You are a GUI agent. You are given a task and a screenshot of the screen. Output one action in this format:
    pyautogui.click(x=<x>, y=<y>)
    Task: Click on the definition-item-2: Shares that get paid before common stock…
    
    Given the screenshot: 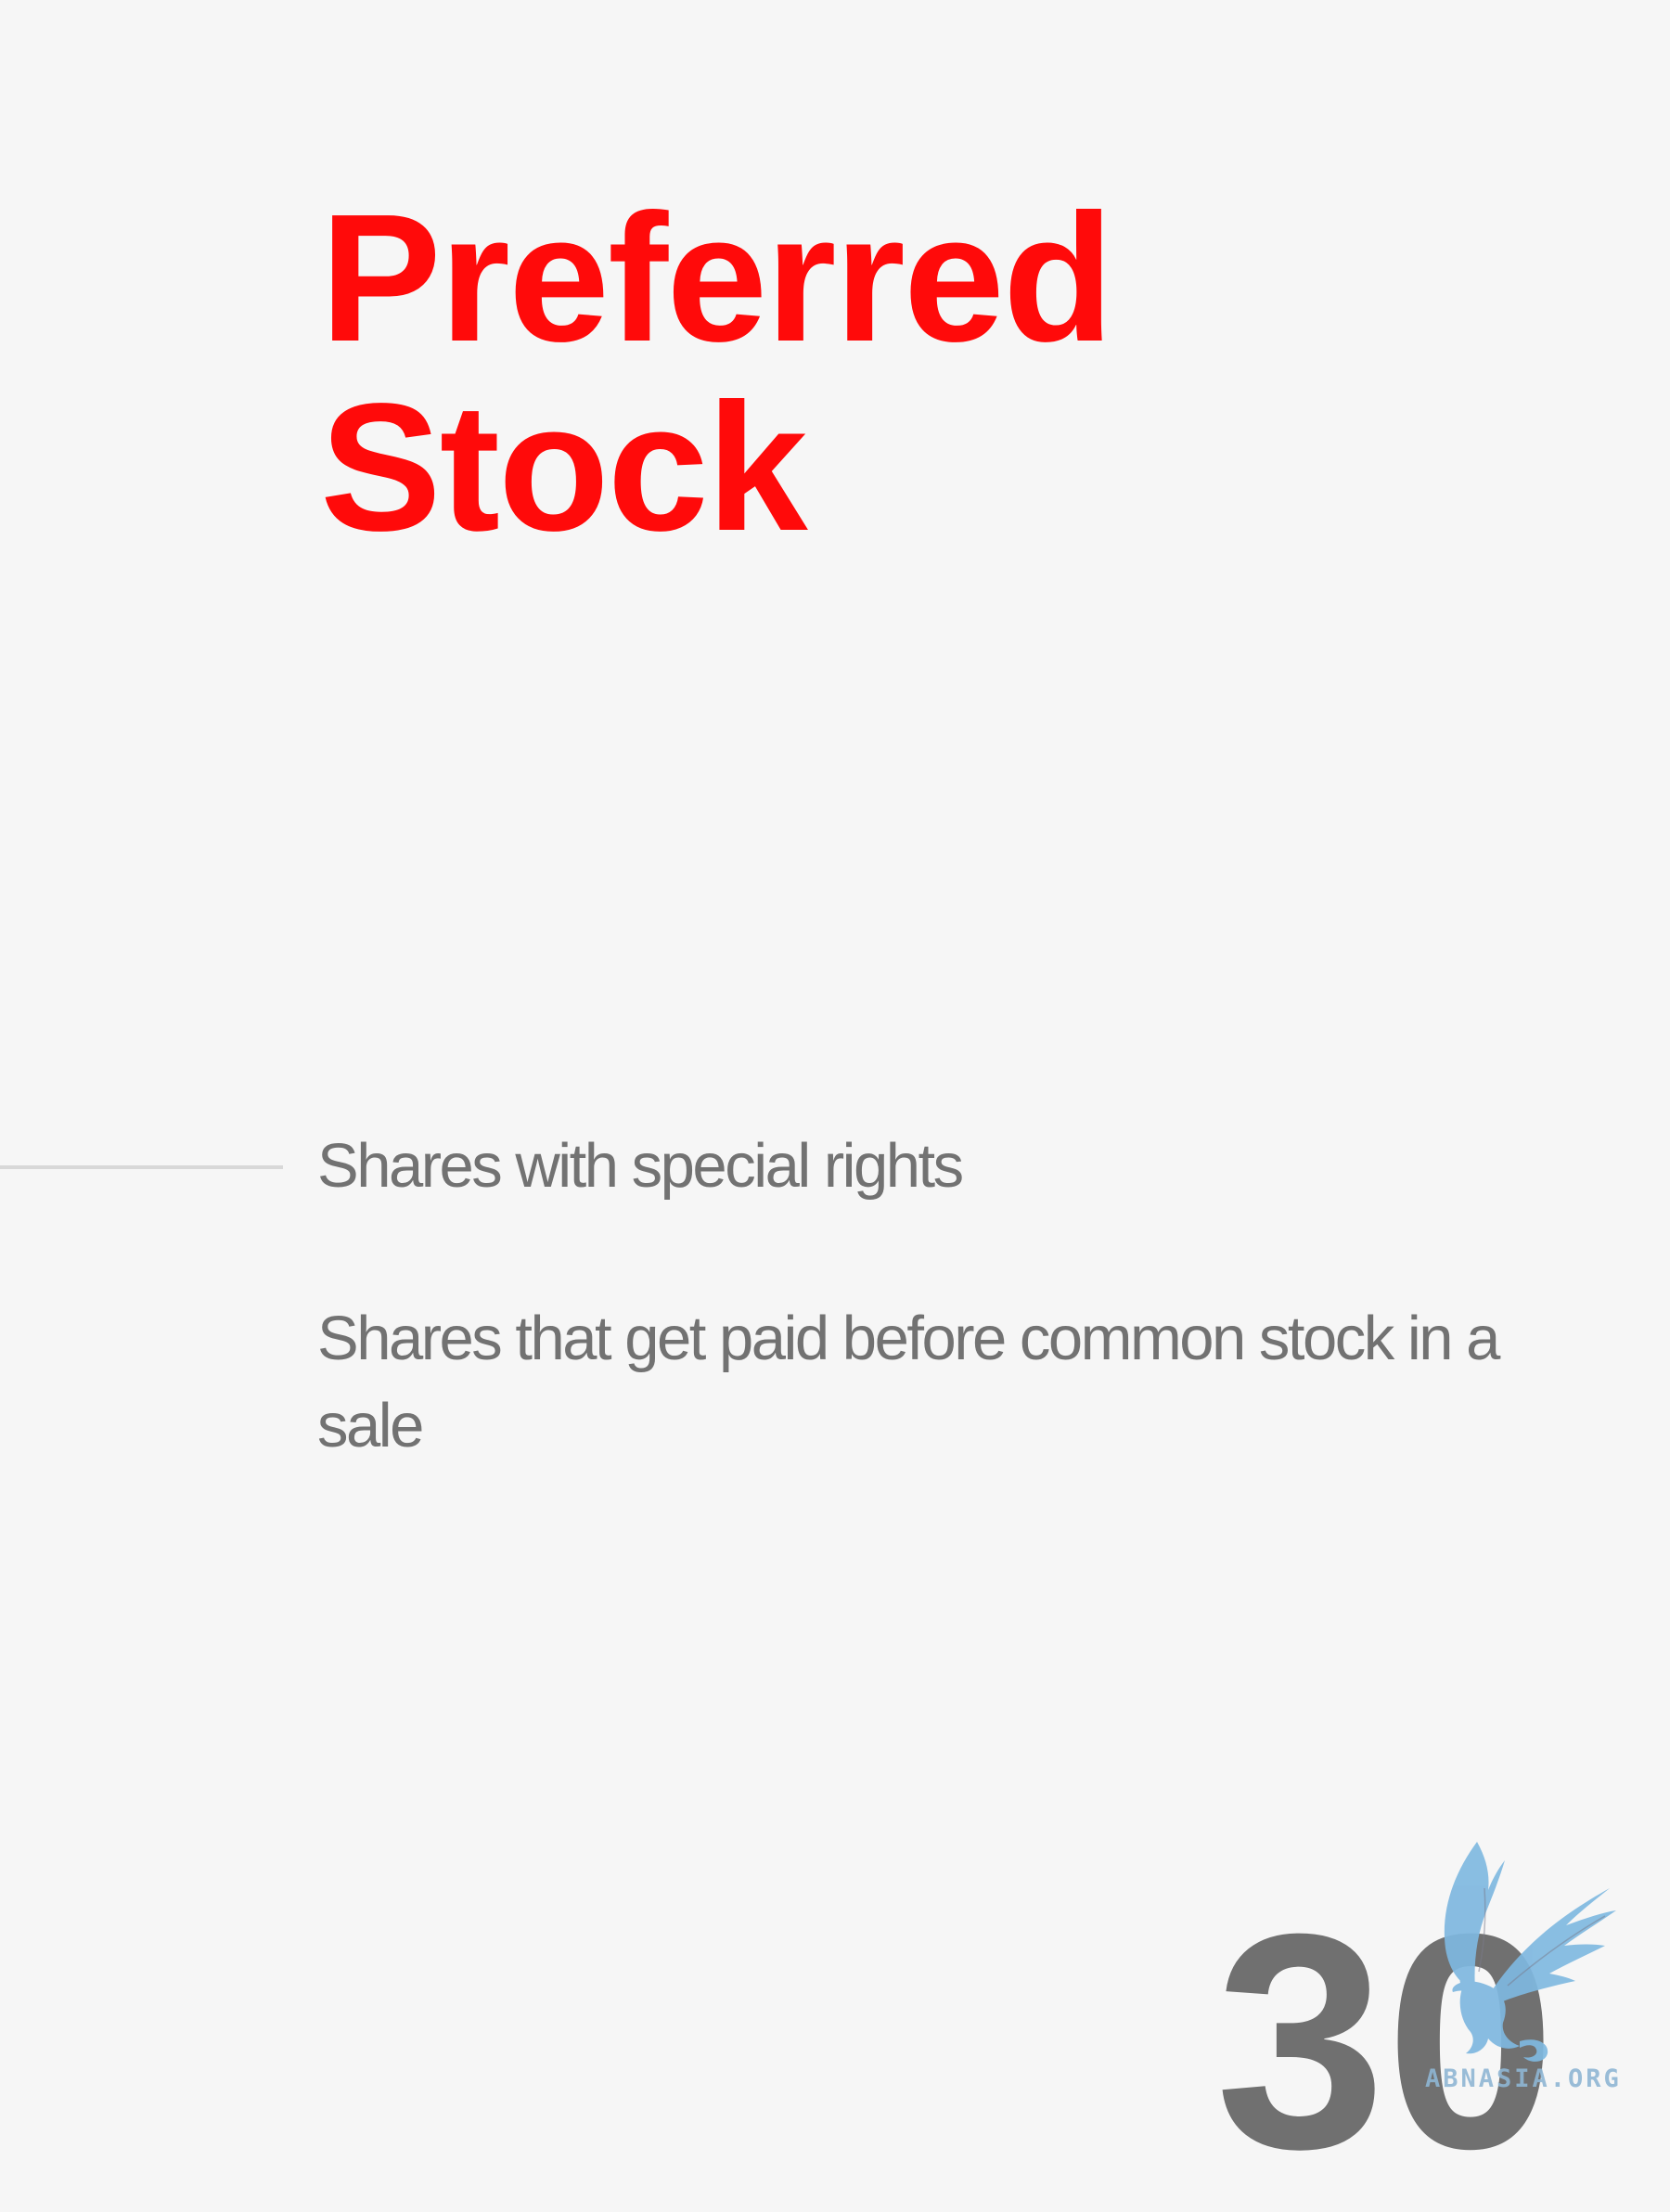 What is the action you would take?
    pyautogui.click(x=909, y=1382)
    